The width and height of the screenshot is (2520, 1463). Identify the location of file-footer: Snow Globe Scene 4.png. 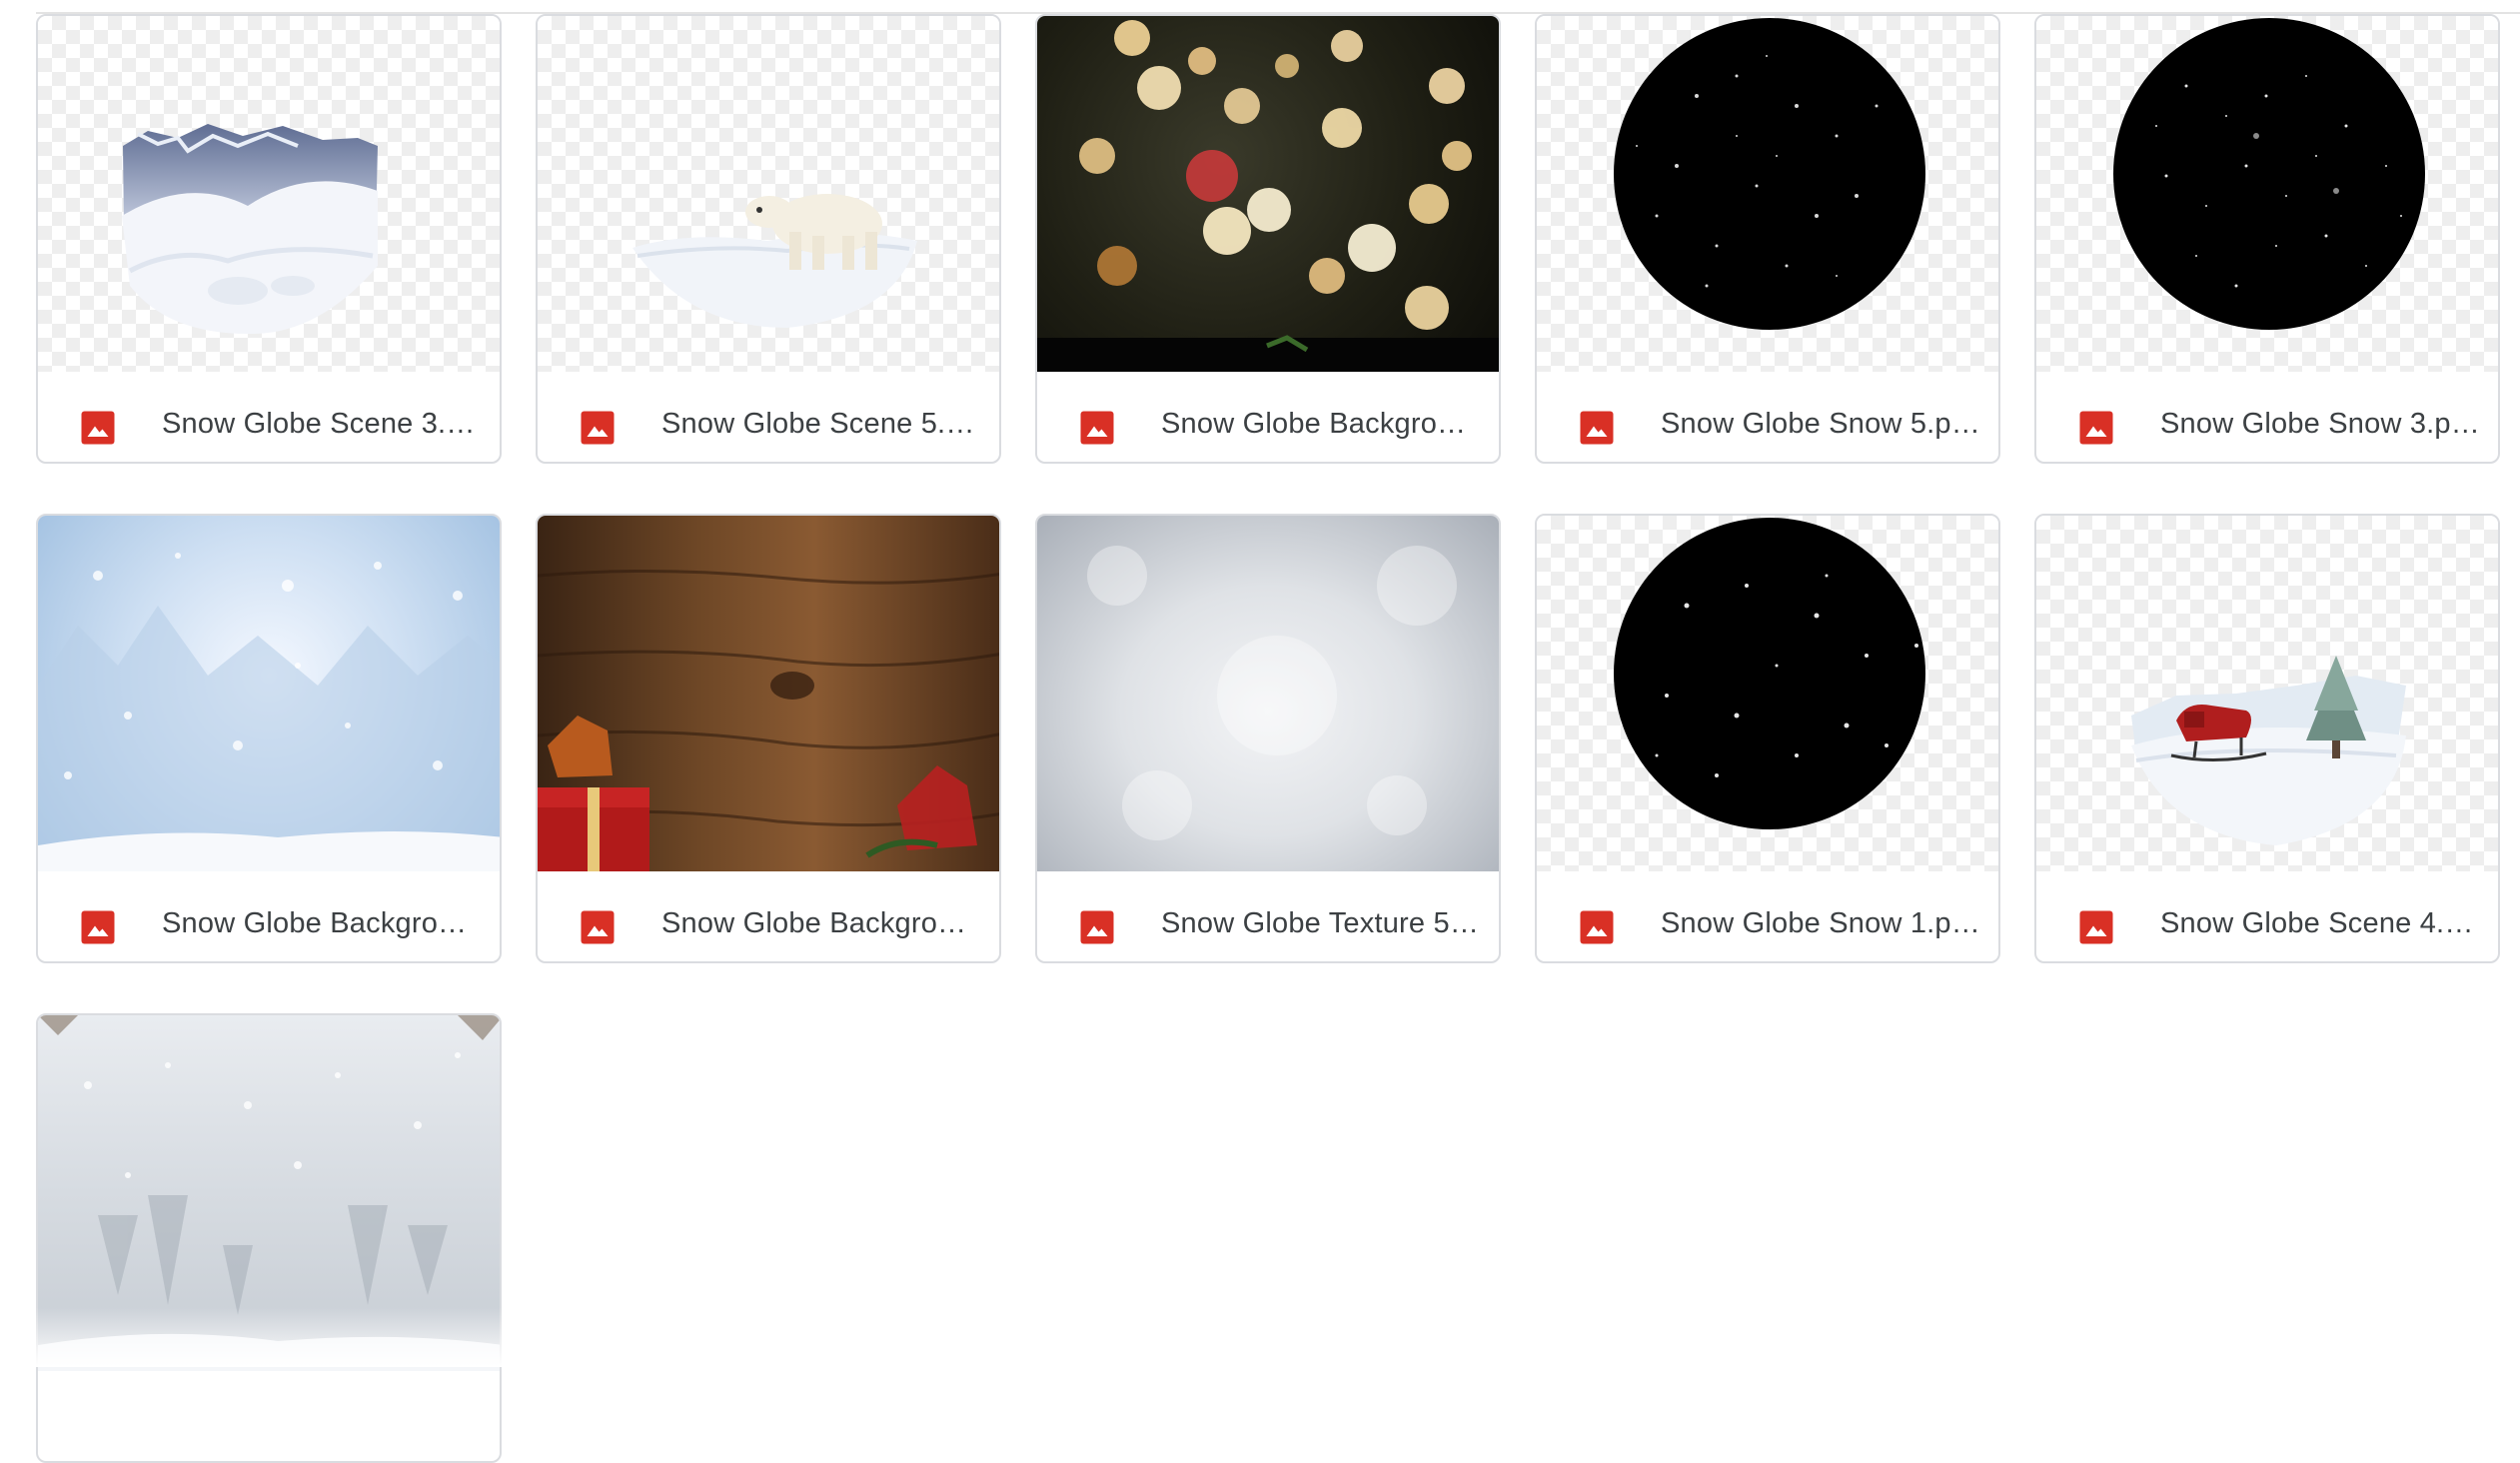
(2267, 916).